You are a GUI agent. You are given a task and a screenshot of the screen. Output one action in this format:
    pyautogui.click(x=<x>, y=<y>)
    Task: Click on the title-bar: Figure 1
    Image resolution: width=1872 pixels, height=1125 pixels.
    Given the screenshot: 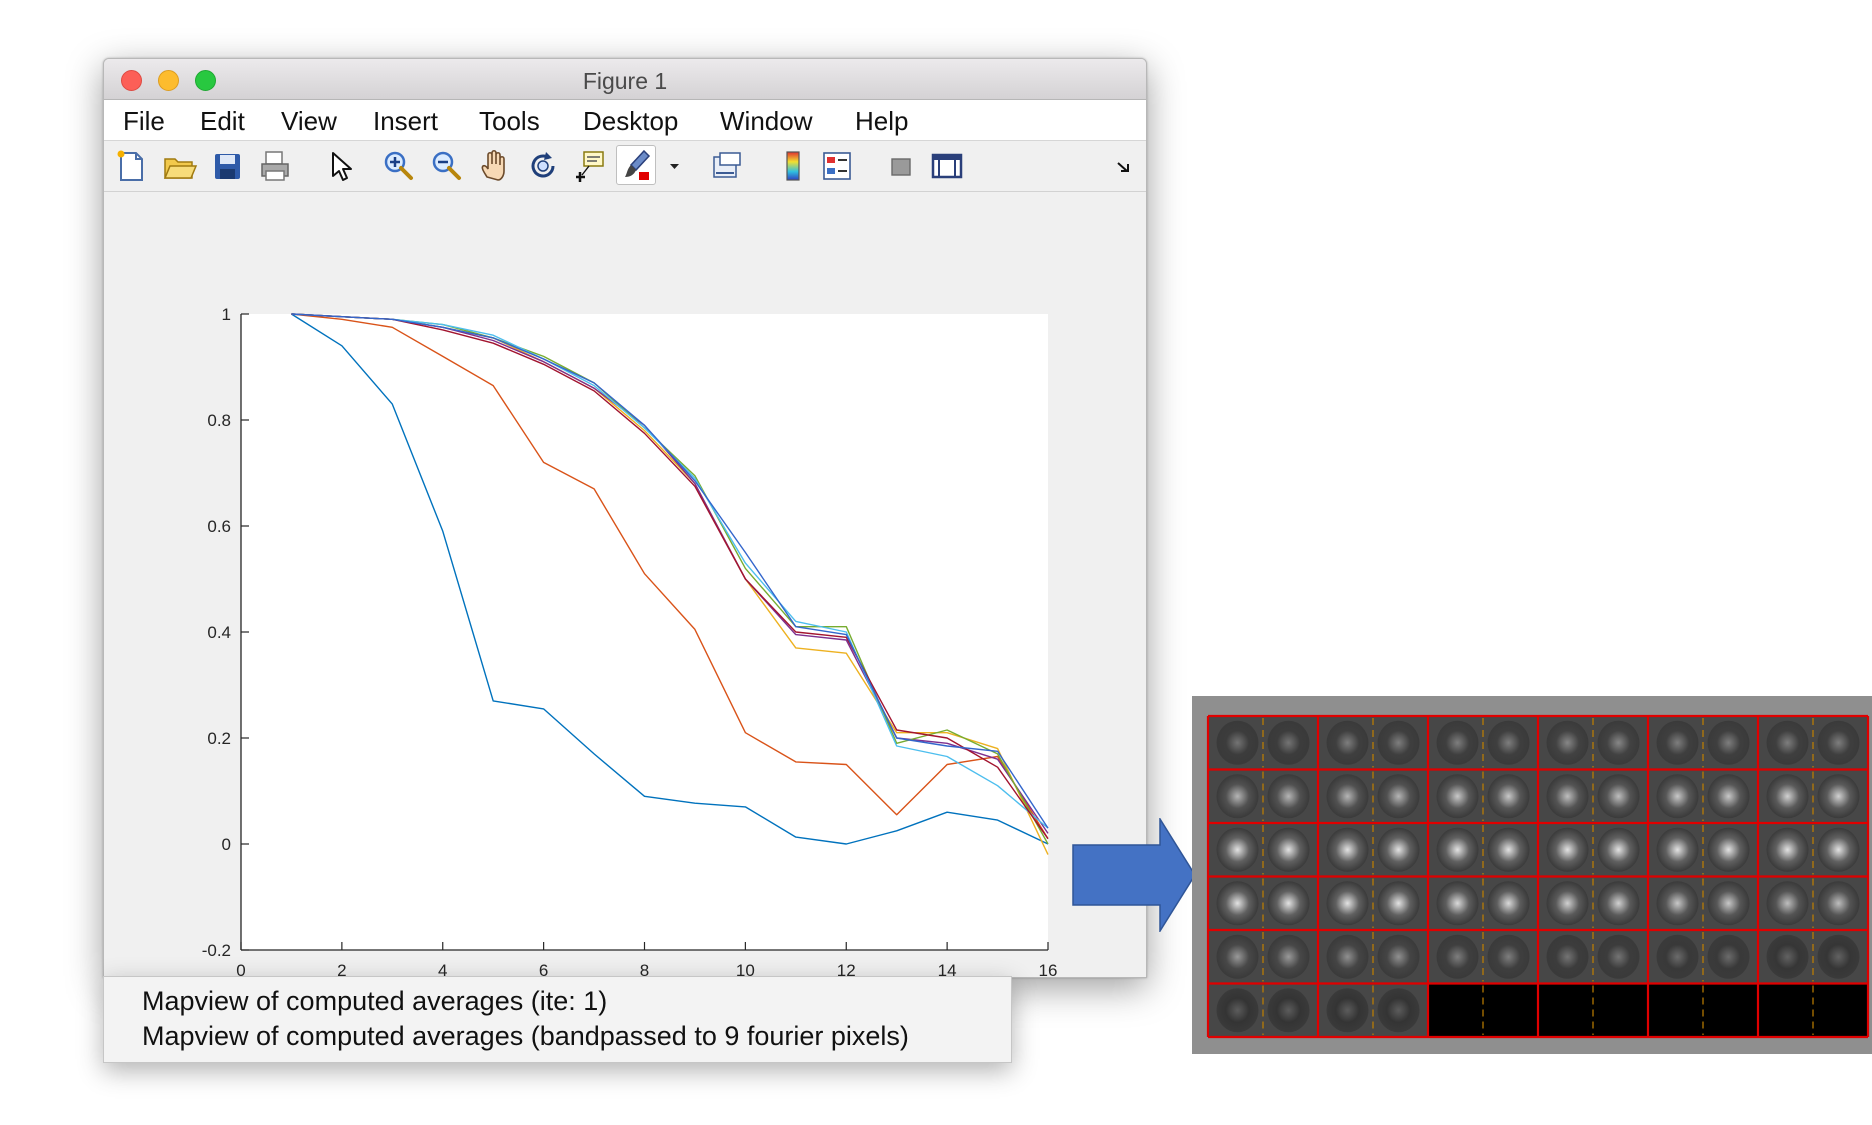 What is the action you would take?
    pyautogui.click(x=625, y=79)
    